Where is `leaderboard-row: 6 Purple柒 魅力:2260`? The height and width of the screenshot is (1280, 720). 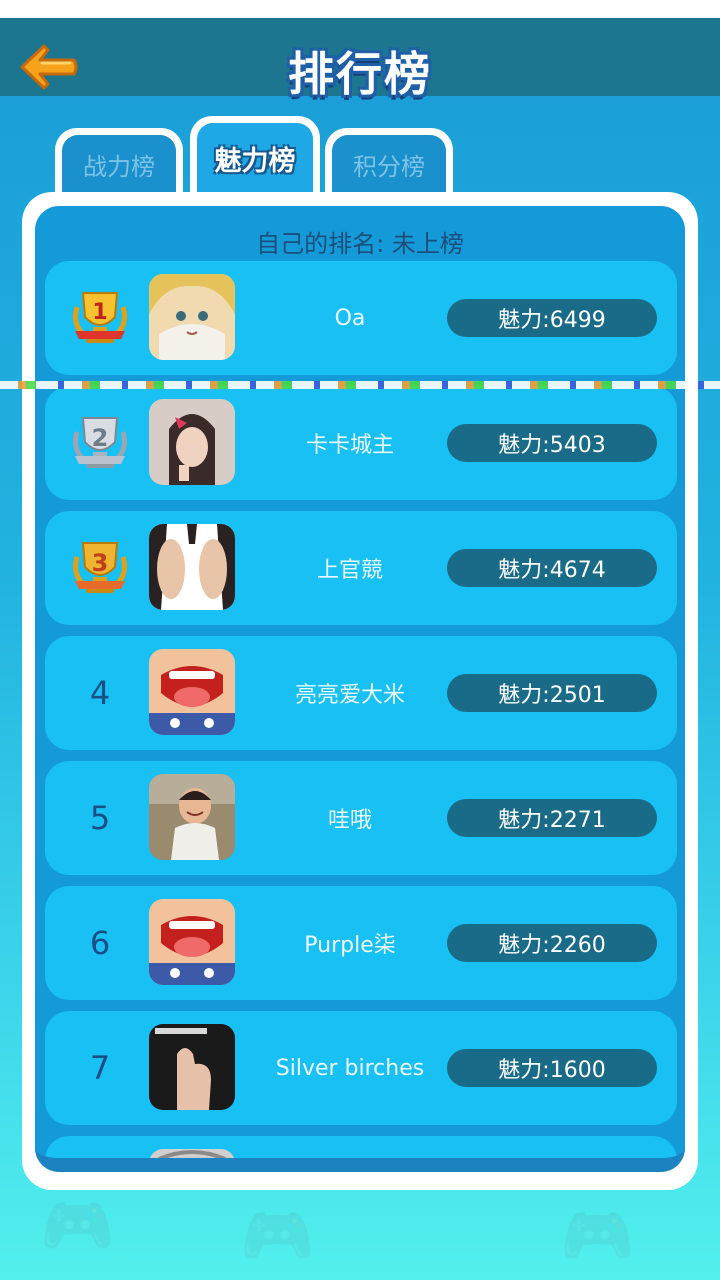 leaderboard-row: 6 Purple柒 魅力:2260 is located at coordinates (361, 943).